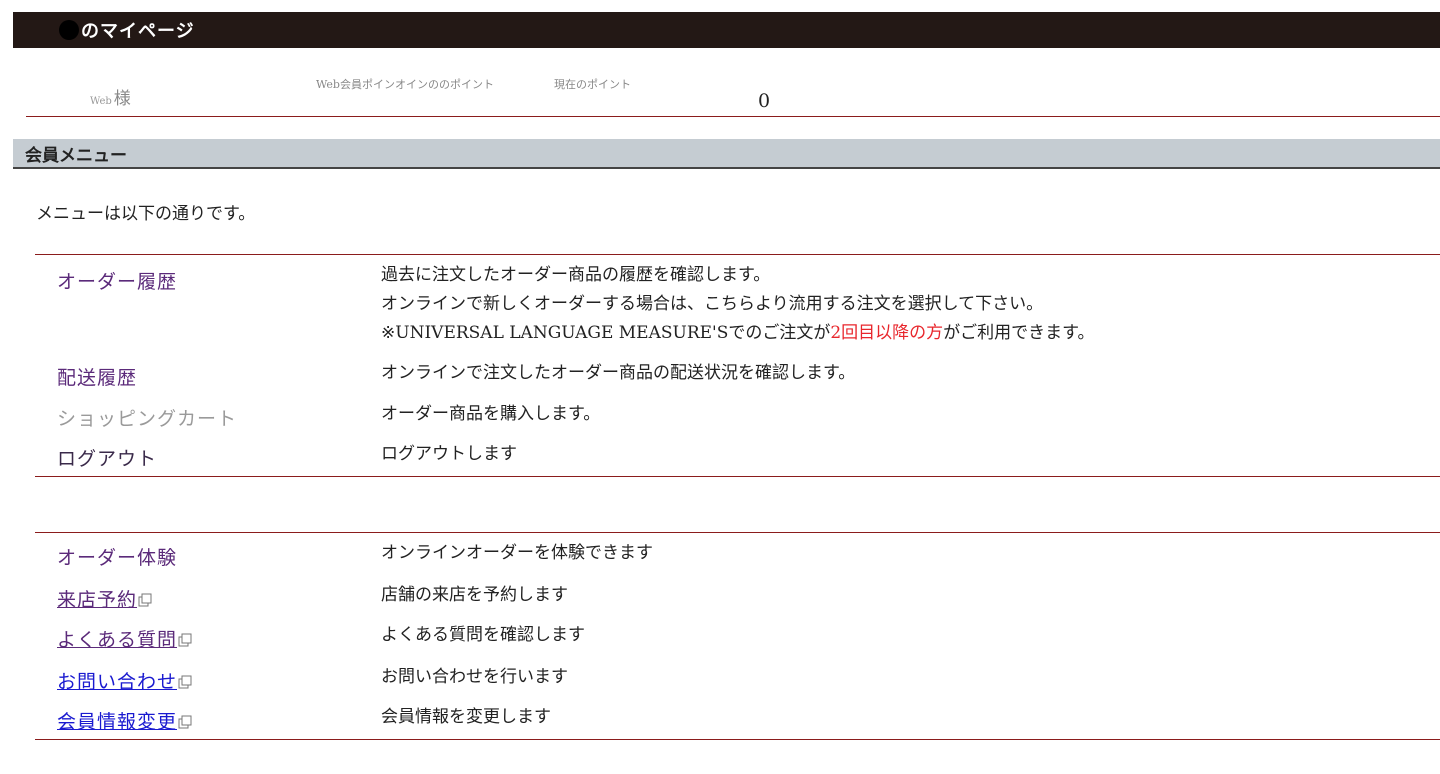 Image resolution: width=1440 pixels, height=774 pixels. Describe the element at coordinates (122, 99) in the screenshot. I see `member-name-suffix: 様` at that location.